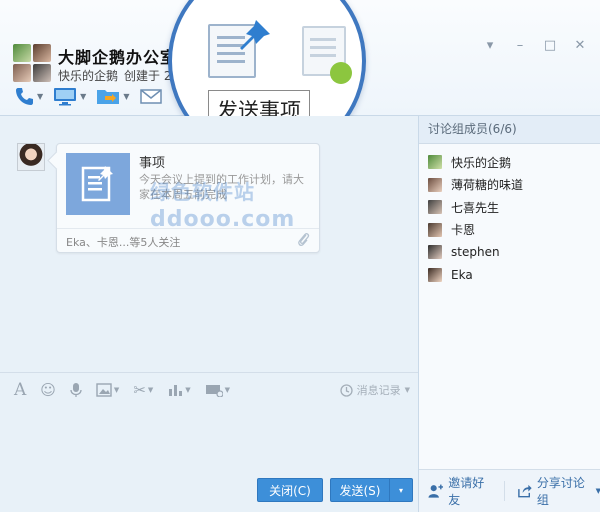  I want to click on pin-icon, so click(255, 35).